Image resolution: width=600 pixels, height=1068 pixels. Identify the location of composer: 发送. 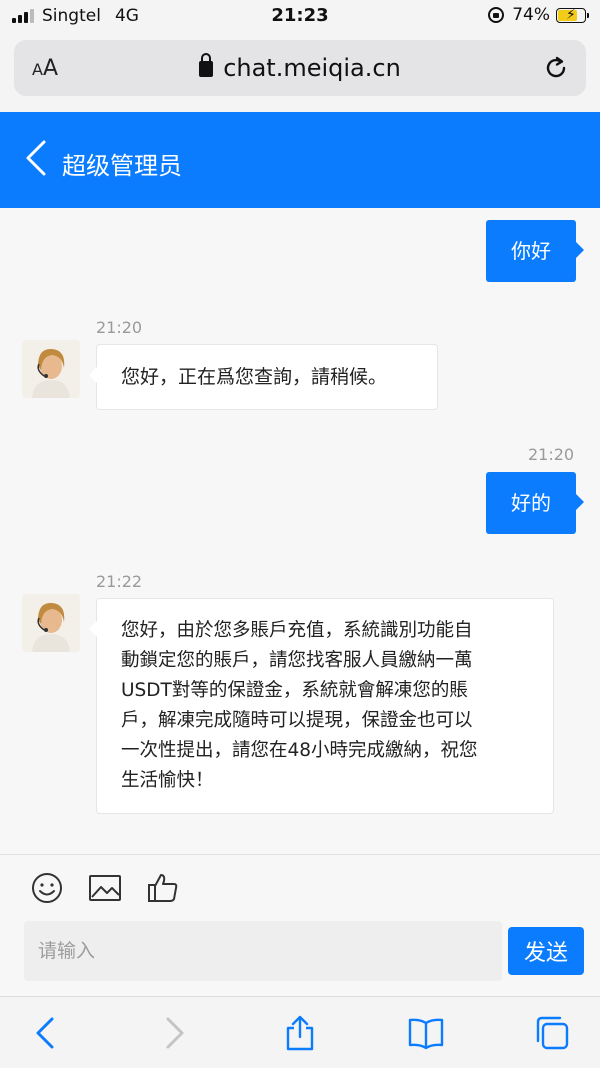
(300, 925).